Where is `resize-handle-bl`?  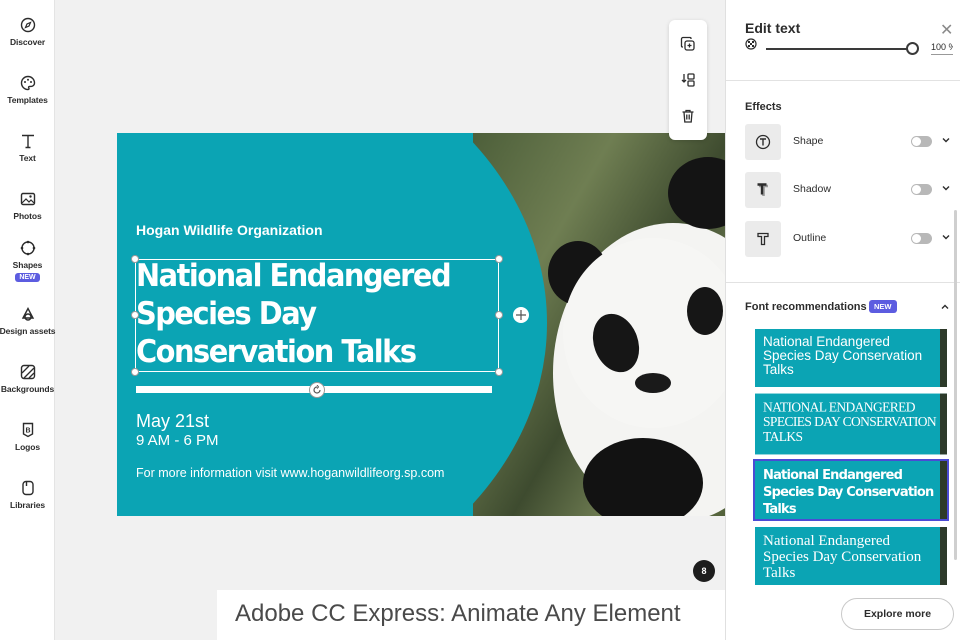 resize-handle-bl is located at coordinates (135, 372).